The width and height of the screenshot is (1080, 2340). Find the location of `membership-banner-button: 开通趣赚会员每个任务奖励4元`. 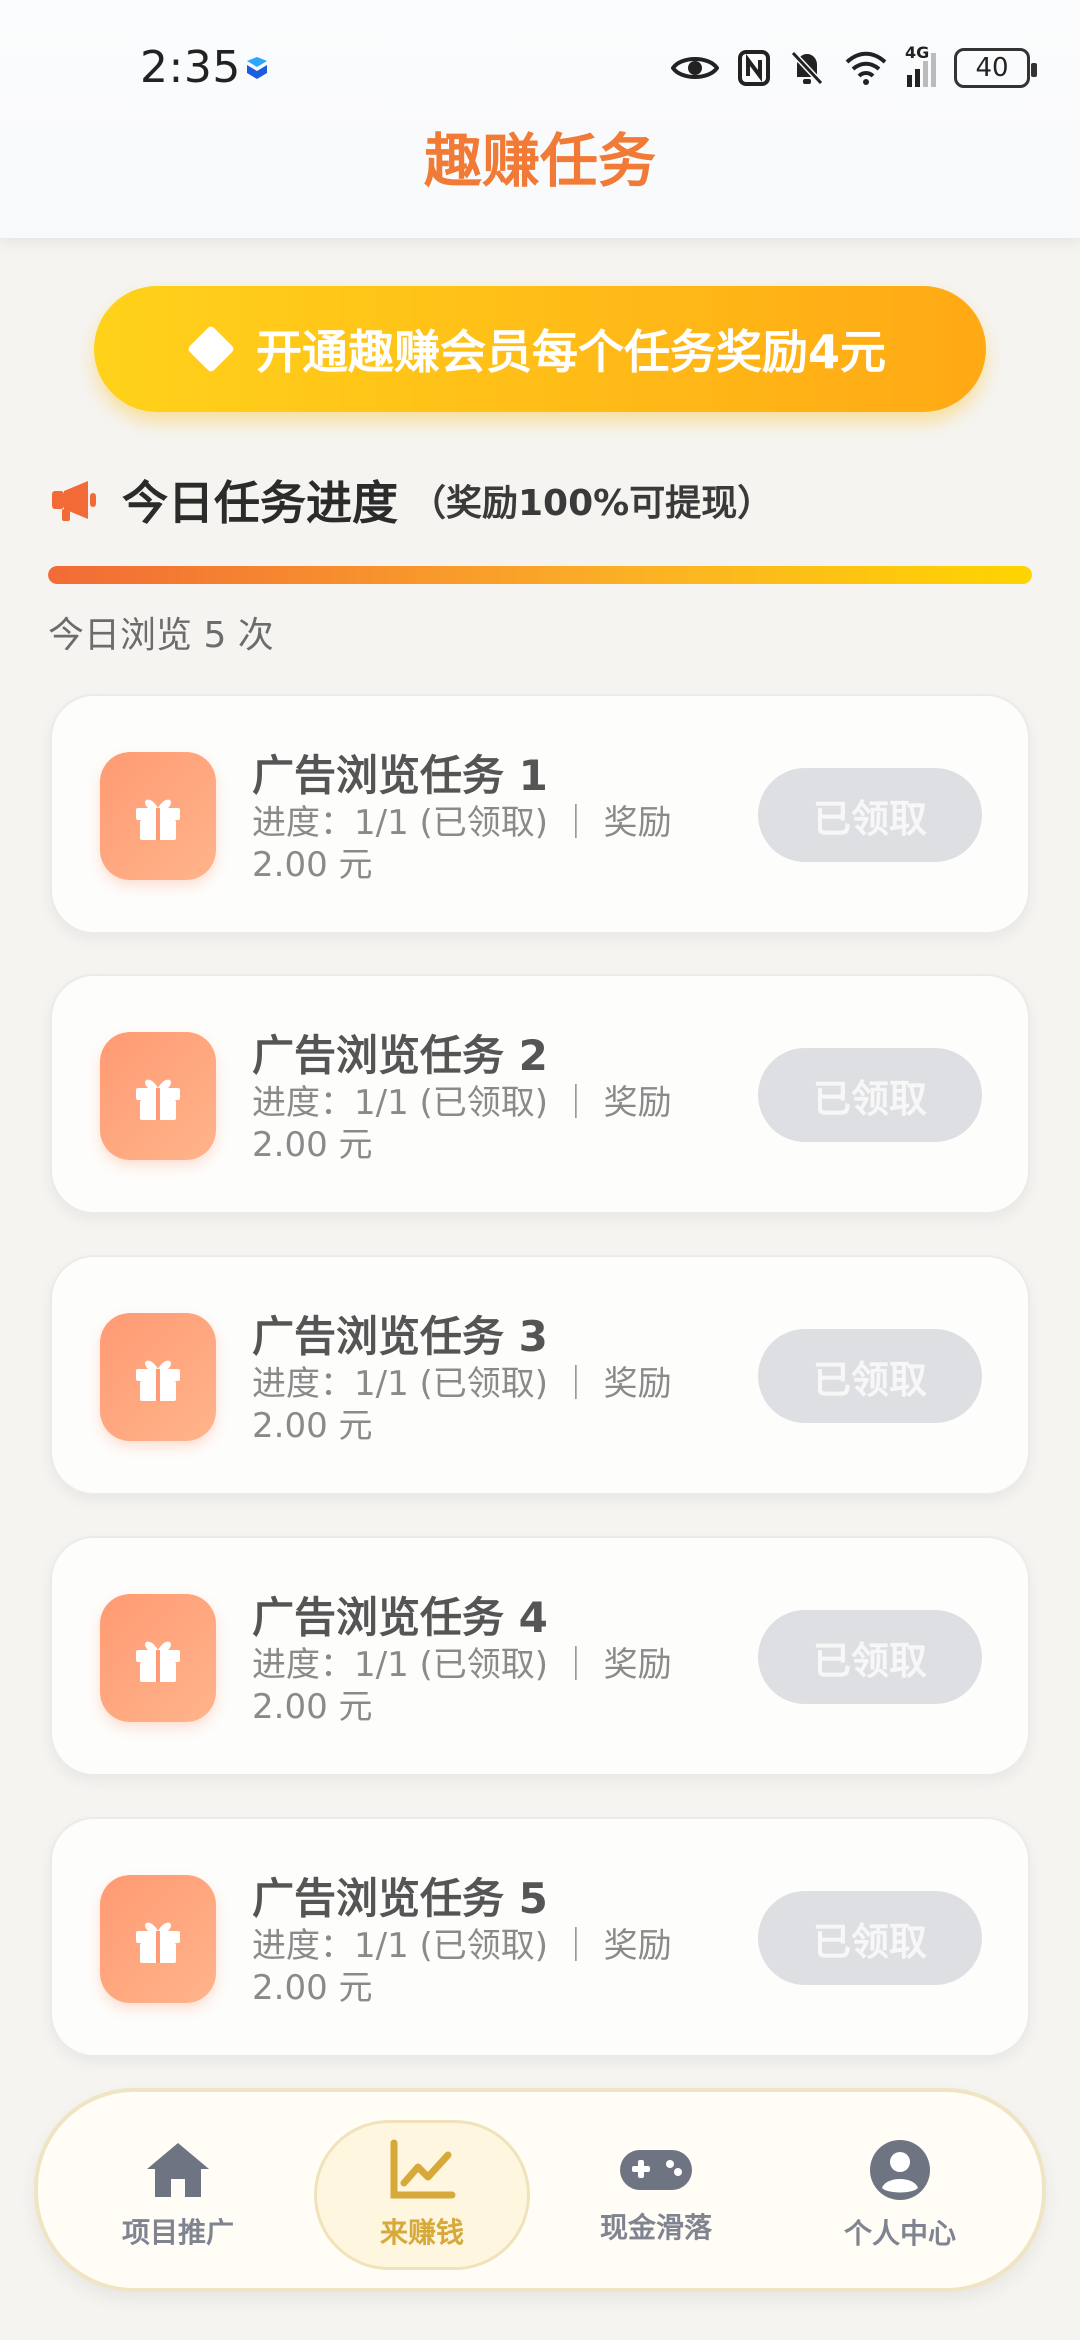

membership-banner-button: 开通趣赚会员每个任务奖励4元 is located at coordinates (540, 349).